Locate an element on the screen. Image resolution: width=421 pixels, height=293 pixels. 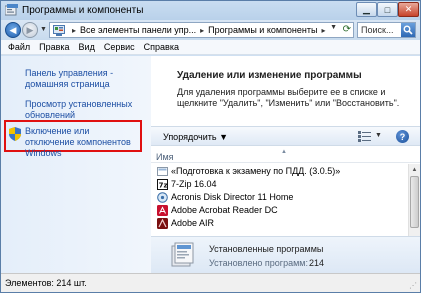
search-icon is located at coordinates (408, 30).